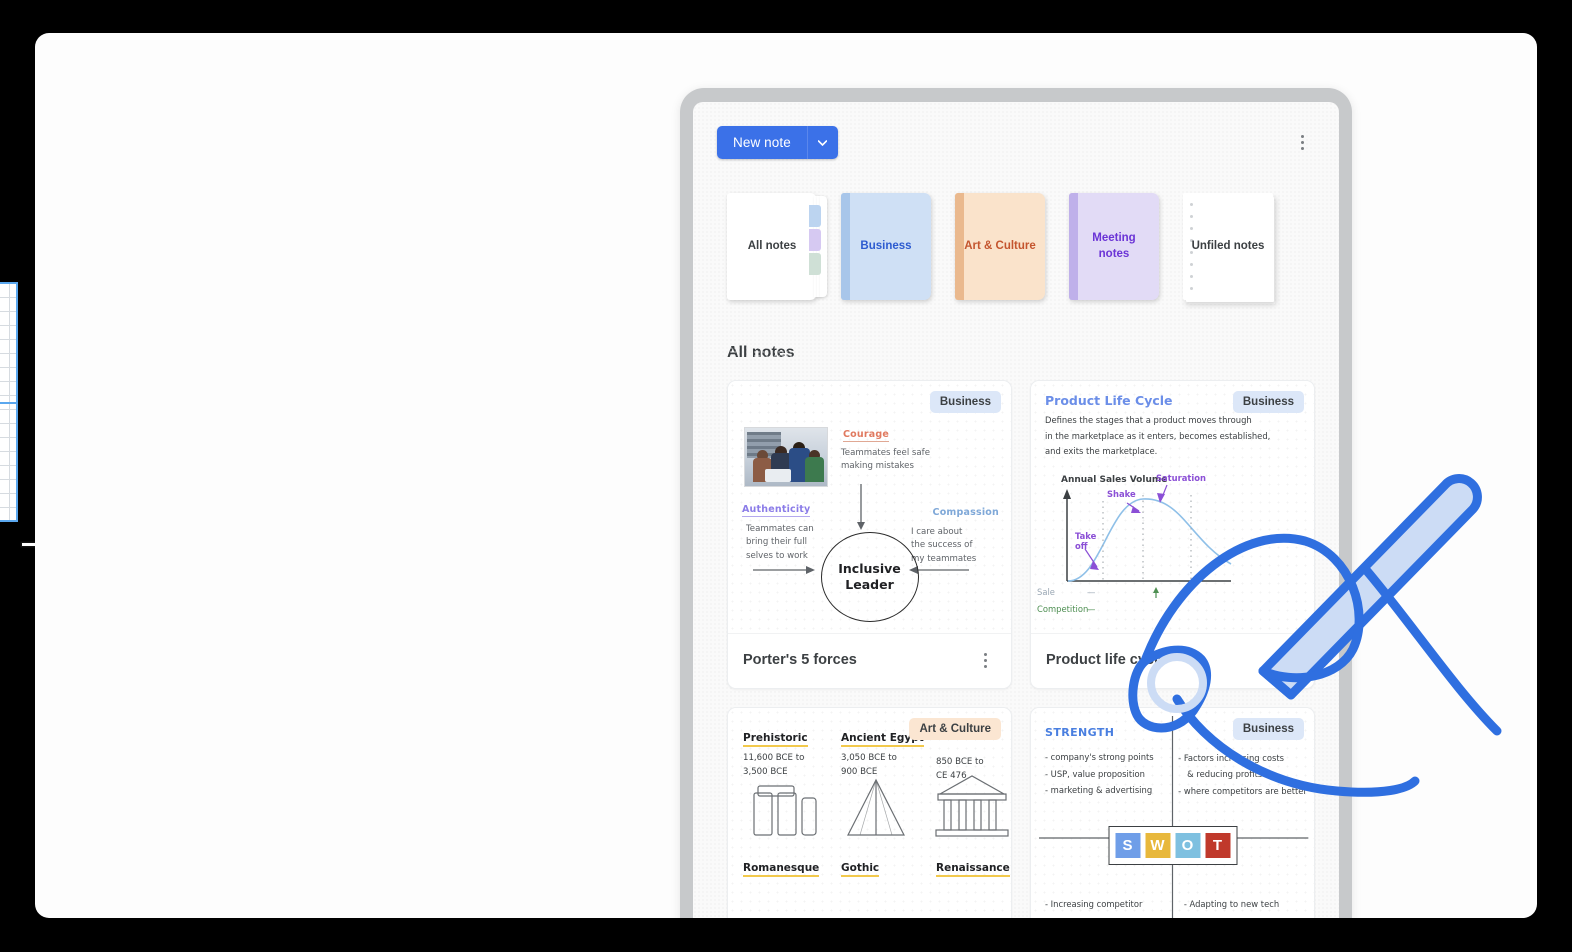 The image size is (1572, 952). Describe the element at coordinates (1172, 660) in the screenshot. I see `note-footer: Product life cycle` at that location.